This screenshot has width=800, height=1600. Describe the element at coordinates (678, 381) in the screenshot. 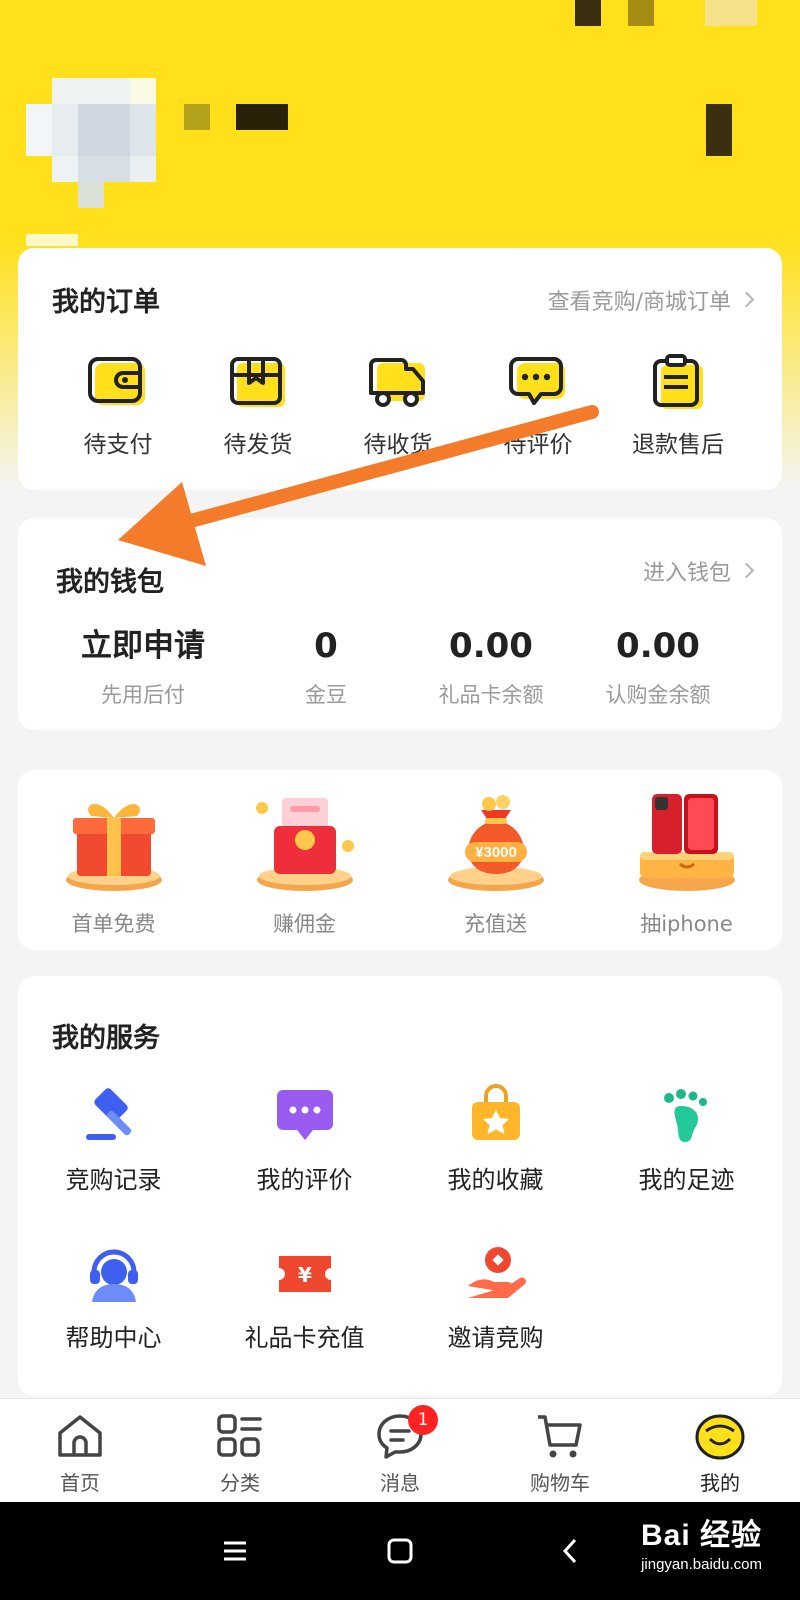

I see `clipboard-icon` at that location.